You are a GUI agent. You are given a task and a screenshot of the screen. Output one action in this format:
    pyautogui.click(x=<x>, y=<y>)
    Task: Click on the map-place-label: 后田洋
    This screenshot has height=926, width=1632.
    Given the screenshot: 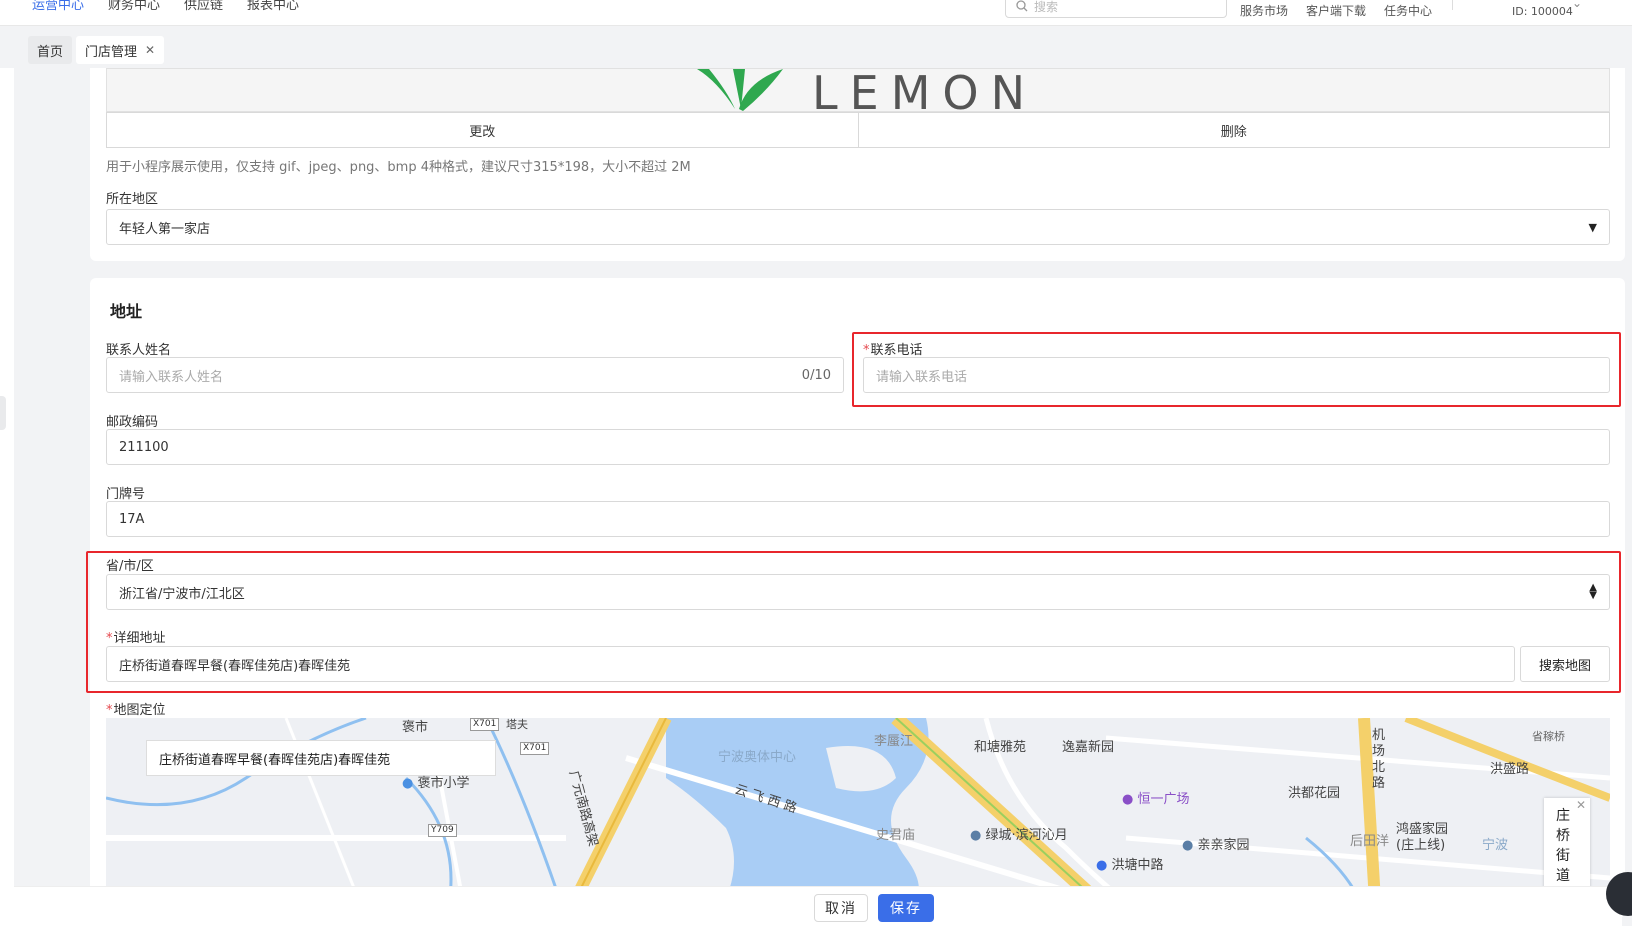 What is the action you would take?
    pyautogui.click(x=1370, y=841)
    